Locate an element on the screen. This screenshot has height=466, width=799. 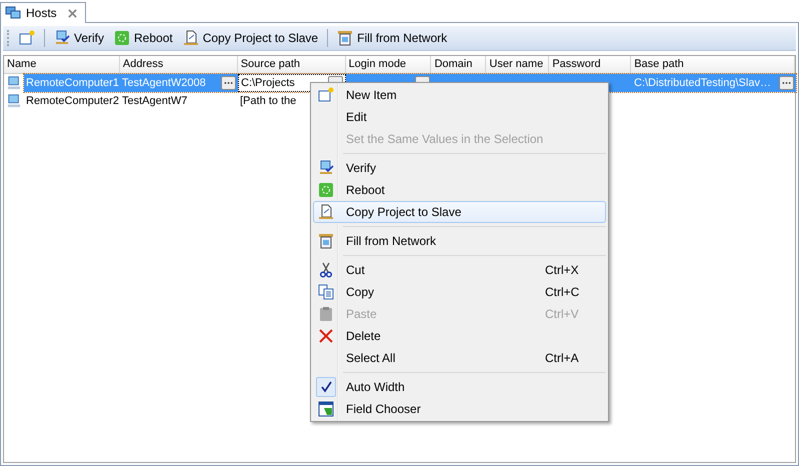
menu-item: Reboot is located at coordinates (459, 190).